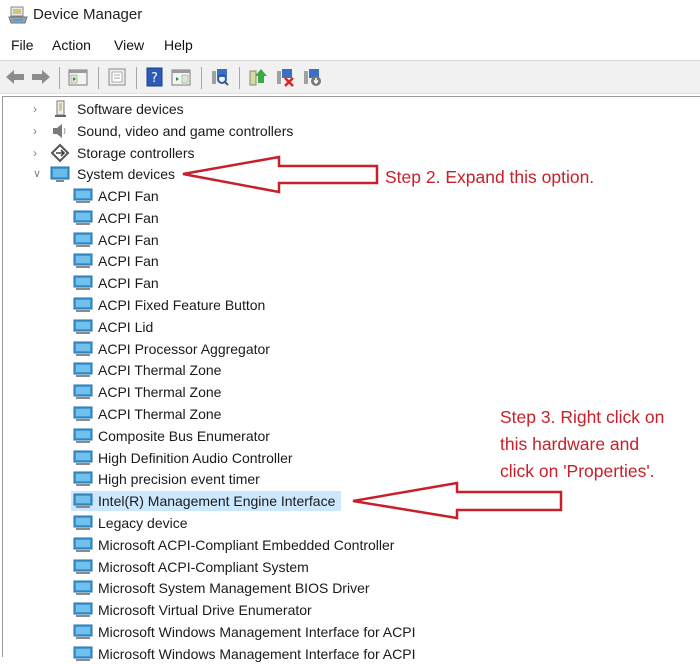 The width and height of the screenshot is (700, 664). What do you see at coordinates (78, 77) in the screenshot?
I see `show-hide-console-tree-icon` at bounding box center [78, 77].